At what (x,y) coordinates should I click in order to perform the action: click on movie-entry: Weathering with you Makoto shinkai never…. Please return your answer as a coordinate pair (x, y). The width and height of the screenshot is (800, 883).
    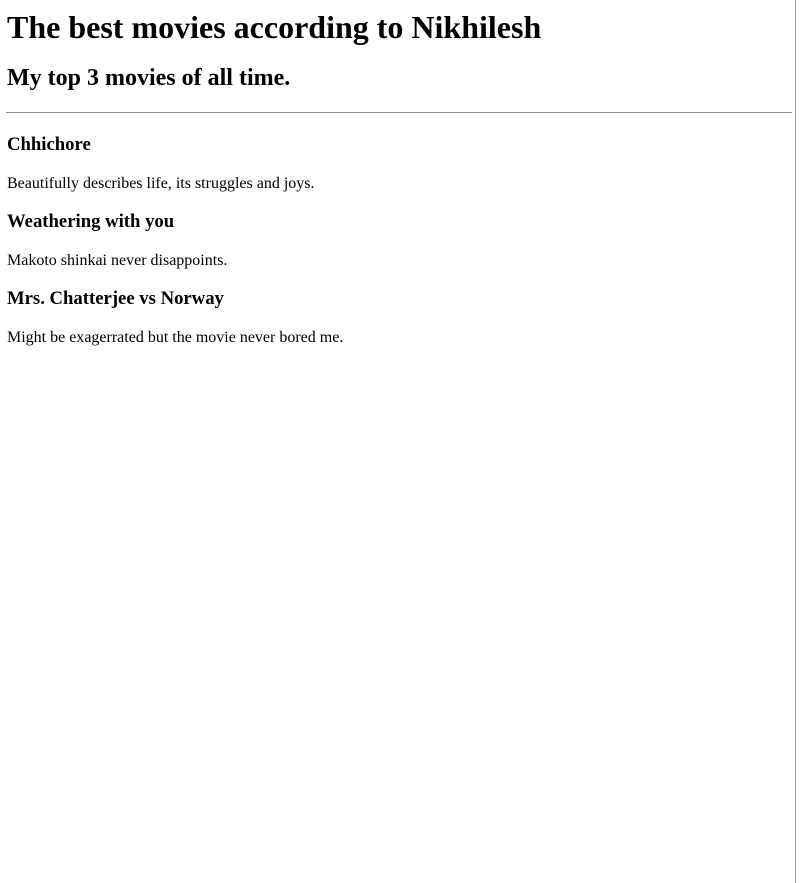
    Looking at the image, I should click on (397, 231).